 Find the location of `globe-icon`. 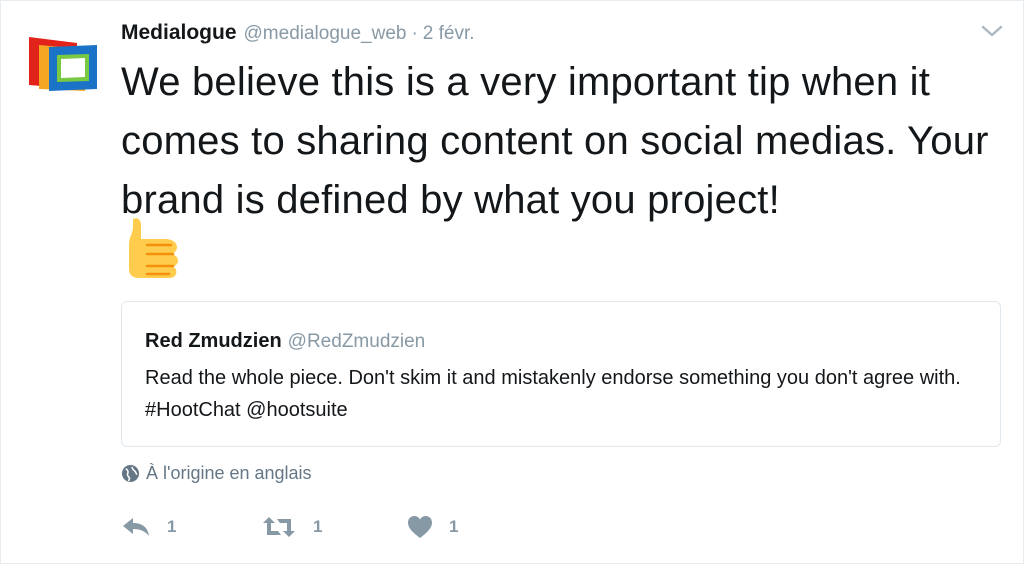

globe-icon is located at coordinates (130, 473).